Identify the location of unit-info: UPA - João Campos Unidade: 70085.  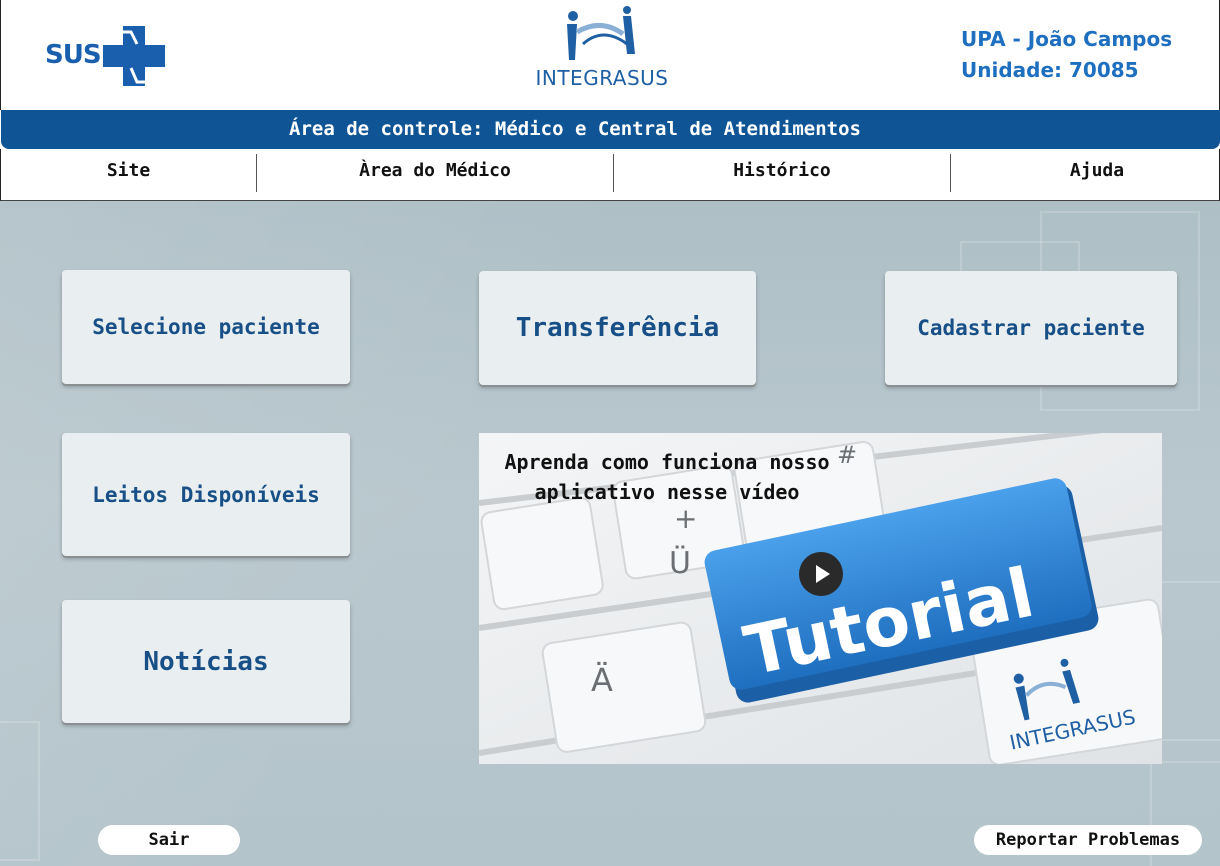
(1066, 55).